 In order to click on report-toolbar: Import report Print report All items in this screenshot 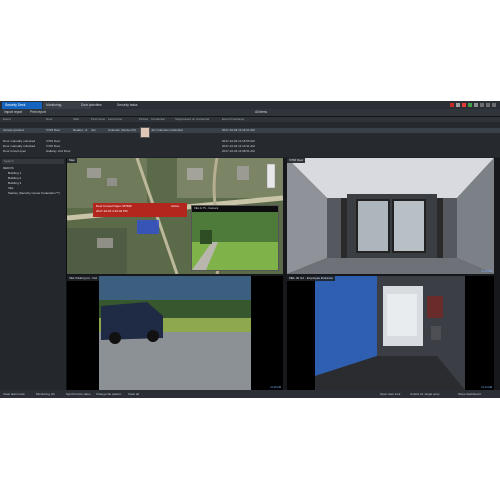, I will do `click(250, 113)`.